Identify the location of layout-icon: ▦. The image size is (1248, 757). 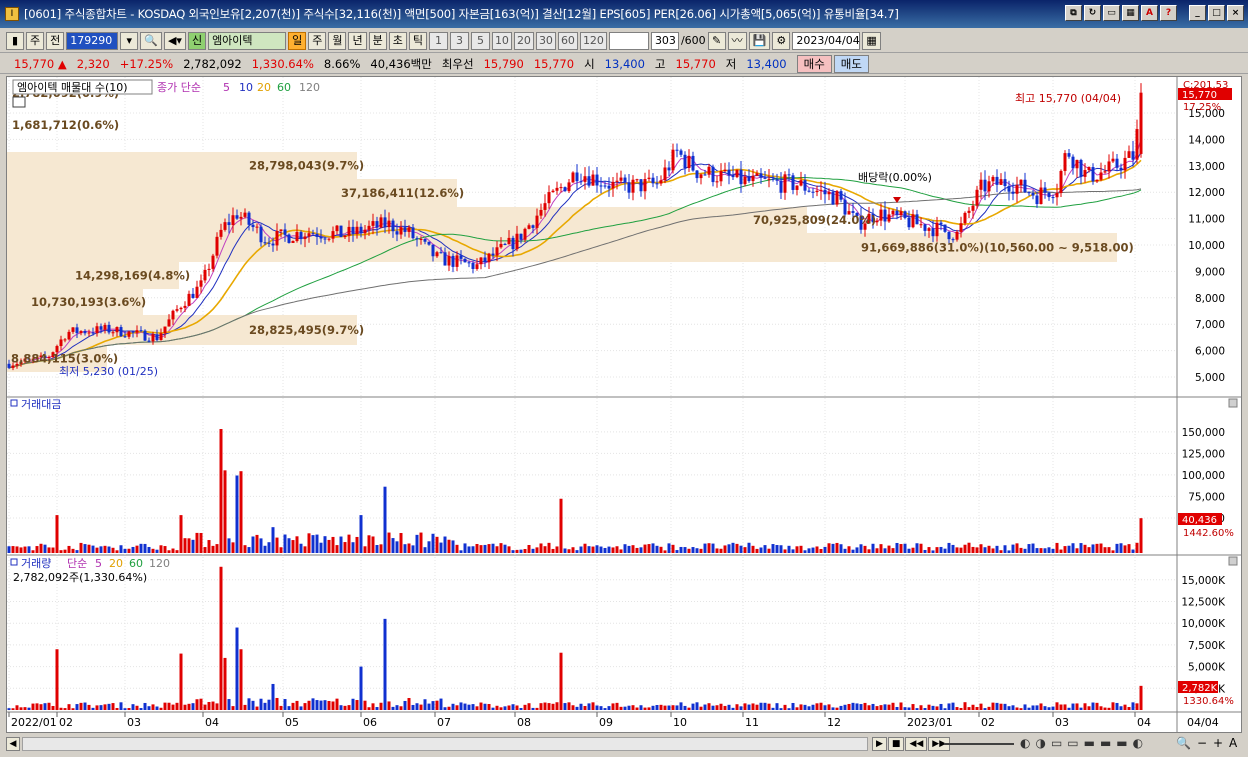
(1130, 13).